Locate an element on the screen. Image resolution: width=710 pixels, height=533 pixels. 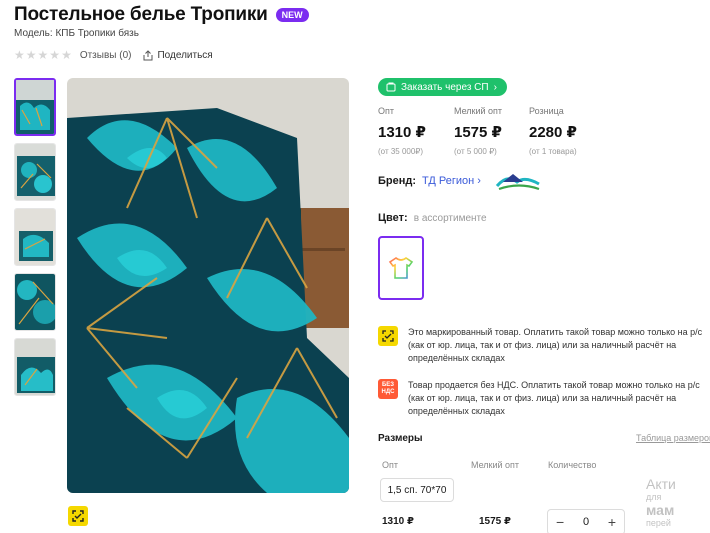
tshirt-icon is located at coordinates (401, 268).